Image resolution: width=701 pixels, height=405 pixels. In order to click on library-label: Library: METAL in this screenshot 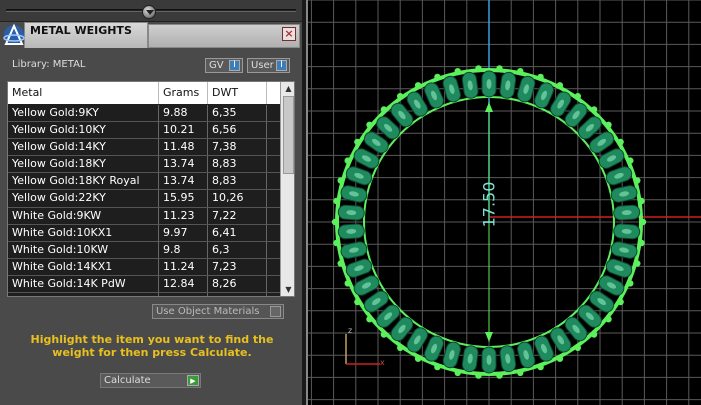, I will do `click(49, 64)`.